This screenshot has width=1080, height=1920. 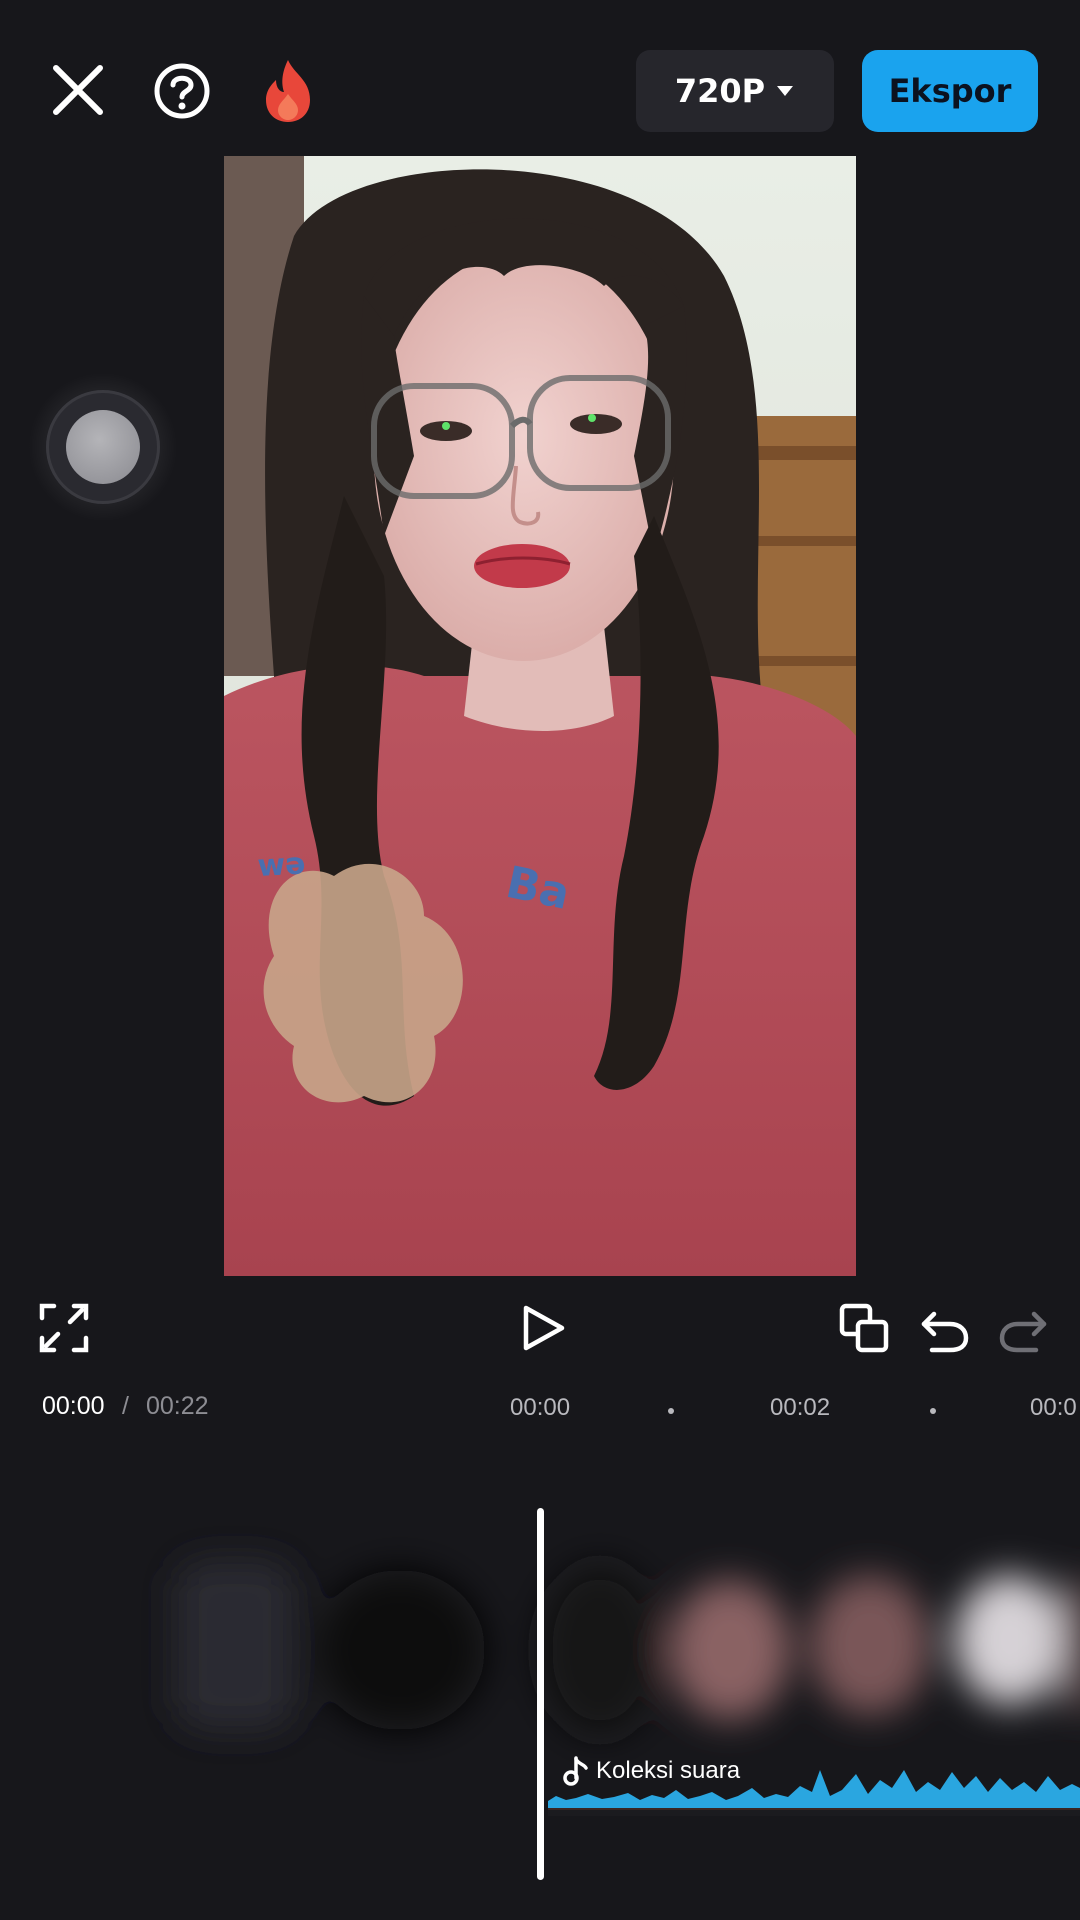 What do you see at coordinates (540, 1694) in the screenshot?
I see `playhead` at bounding box center [540, 1694].